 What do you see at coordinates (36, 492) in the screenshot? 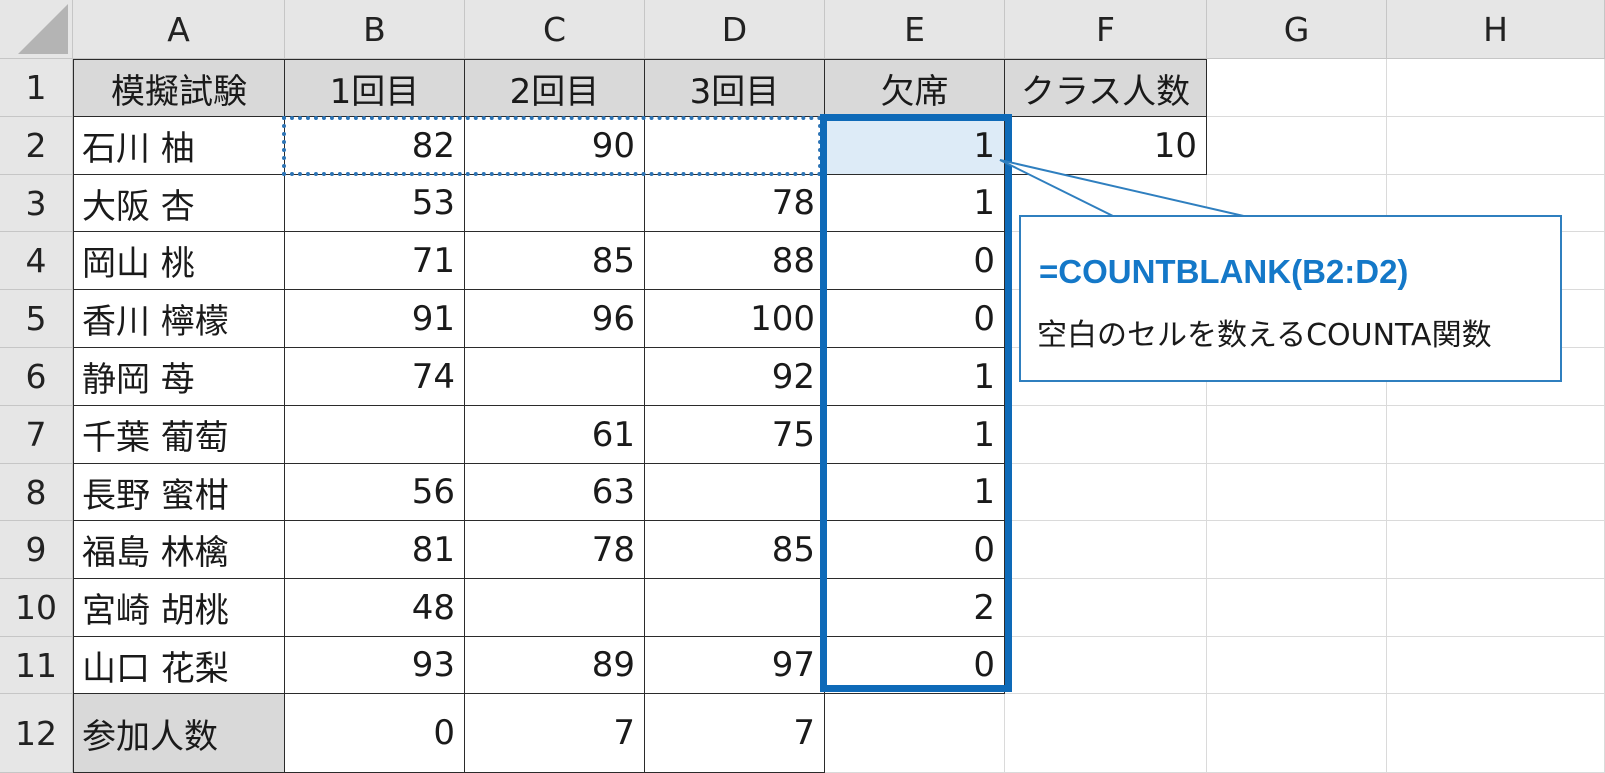
I see `row-header-8: 8` at bounding box center [36, 492].